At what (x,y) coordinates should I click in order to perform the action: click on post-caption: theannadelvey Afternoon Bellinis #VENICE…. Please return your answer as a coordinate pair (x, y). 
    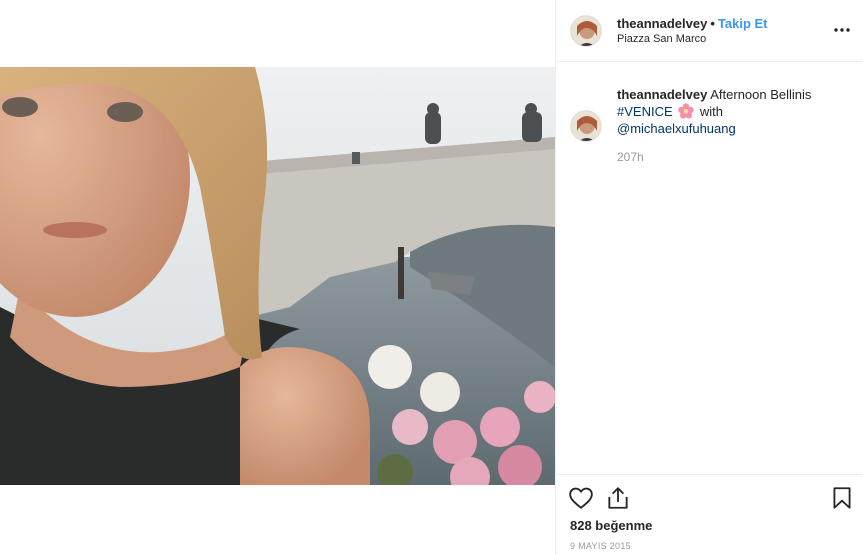
    Looking at the image, I should click on (733, 111).